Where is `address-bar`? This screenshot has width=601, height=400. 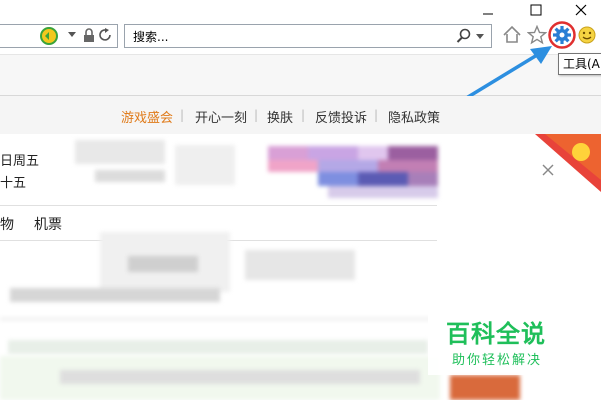 address-bar is located at coordinates (59, 36).